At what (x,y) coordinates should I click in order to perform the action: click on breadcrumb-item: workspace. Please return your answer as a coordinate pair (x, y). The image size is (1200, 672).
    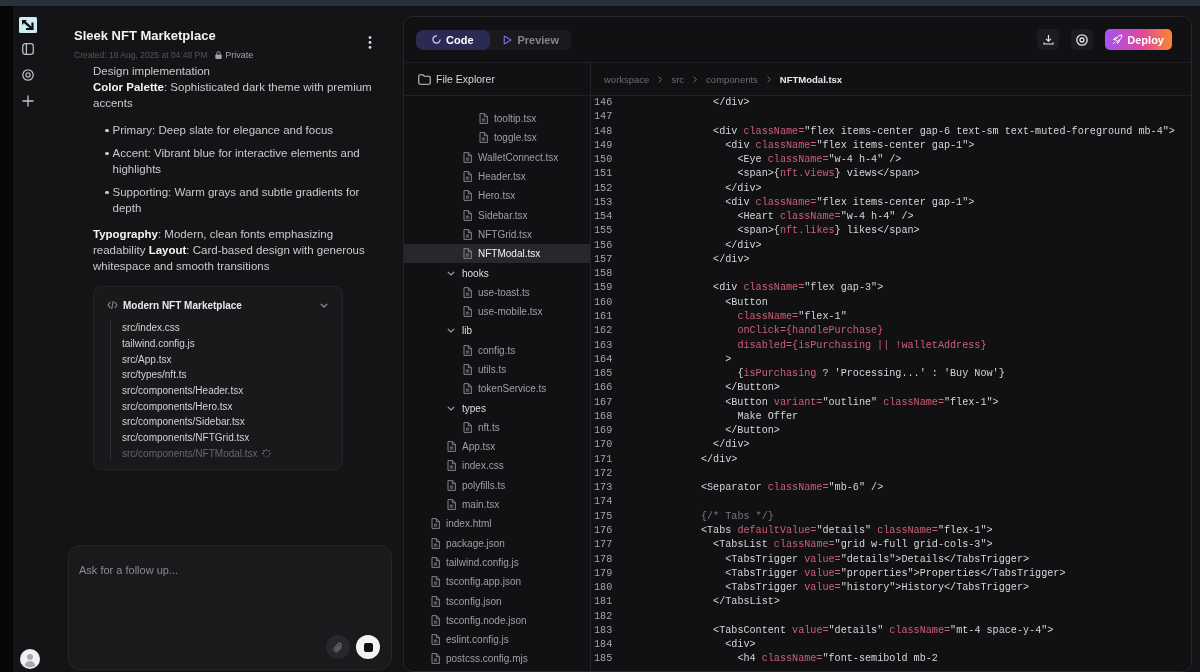
    Looking at the image, I should click on (627, 79).